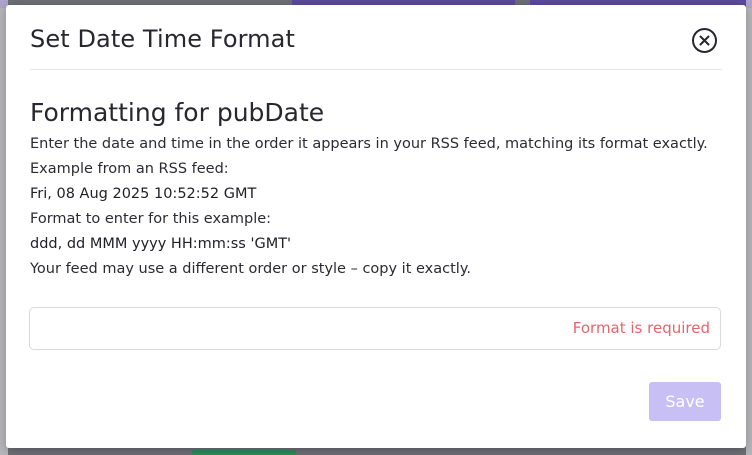 Image resolution: width=752 pixels, height=455 pixels. What do you see at coordinates (143, 194) in the screenshot?
I see `example-value: Fri, 08 Aug 2025 10:52:52 GMT` at bounding box center [143, 194].